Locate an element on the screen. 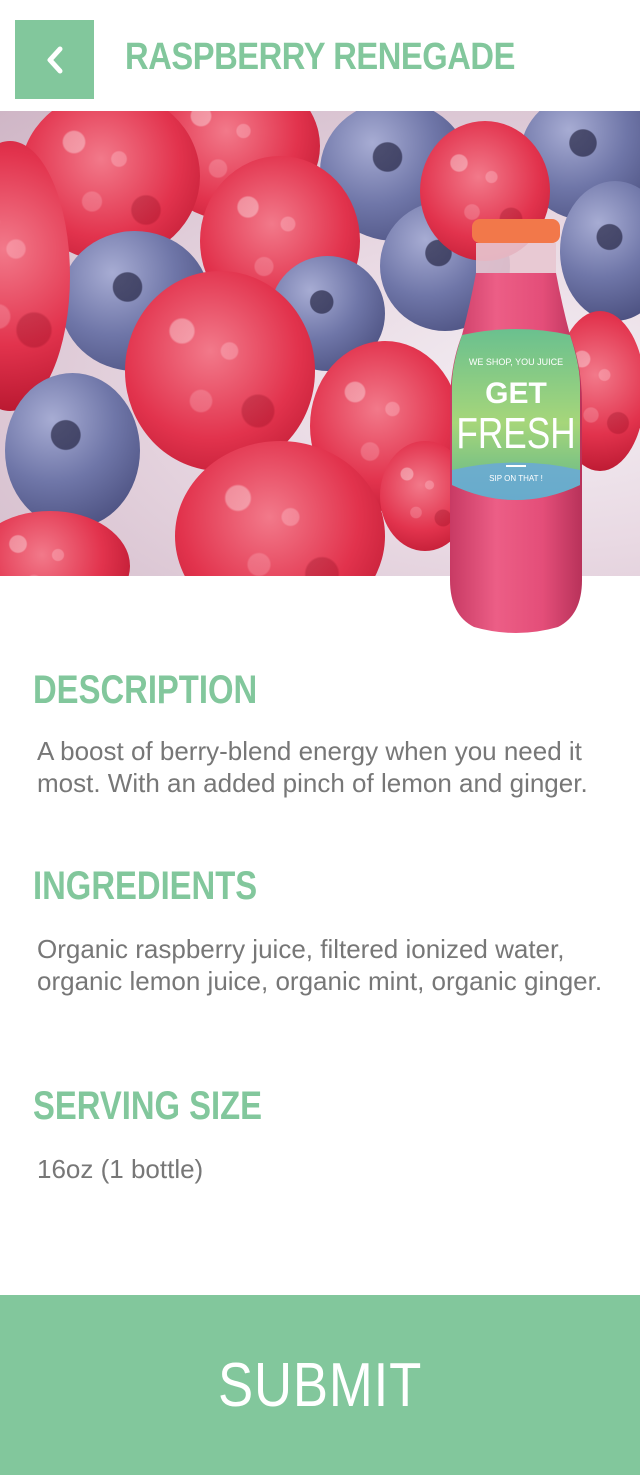  bottle-label-tagline: WE SHOP, YOU JUICE is located at coordinates (516, 362).